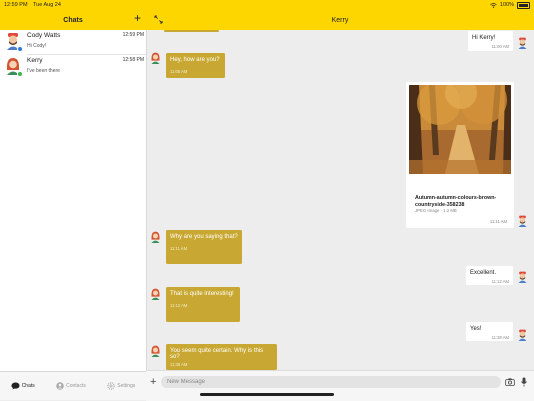  I want to click on message-text: Hey, how are you?, so click(195, 60).